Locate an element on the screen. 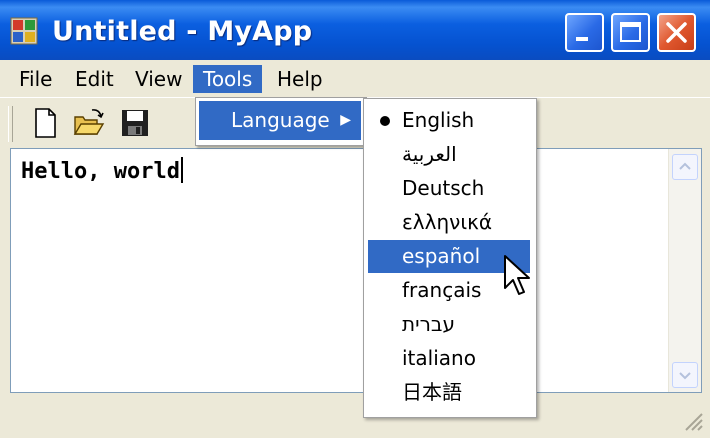 This screenshot has height=438, width=710. language-label: Language is located at coordinates (280, 120).